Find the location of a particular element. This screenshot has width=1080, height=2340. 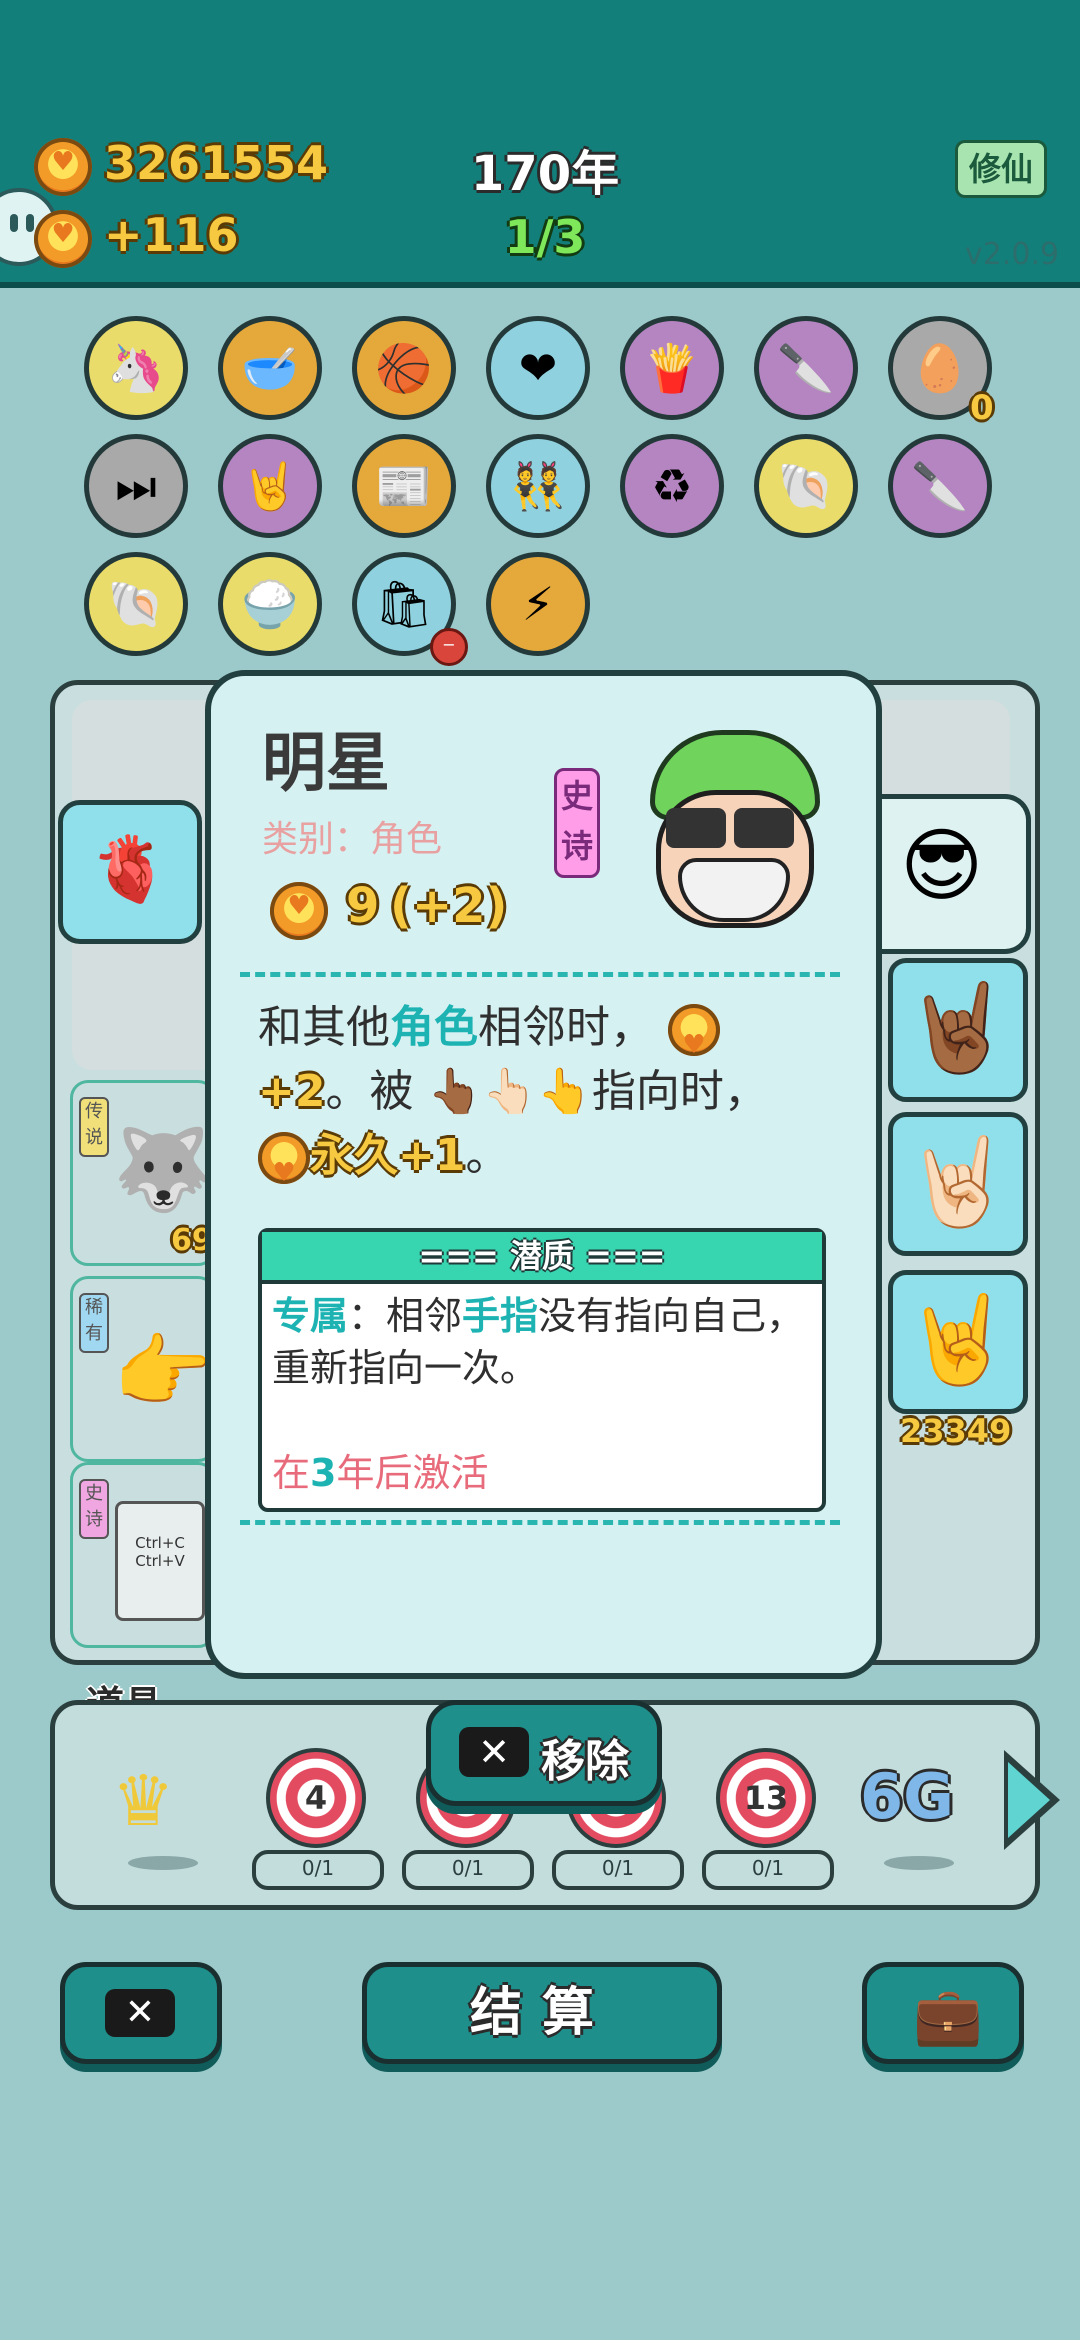

discard-button: ✕ is located at coordinates (141, 2013).